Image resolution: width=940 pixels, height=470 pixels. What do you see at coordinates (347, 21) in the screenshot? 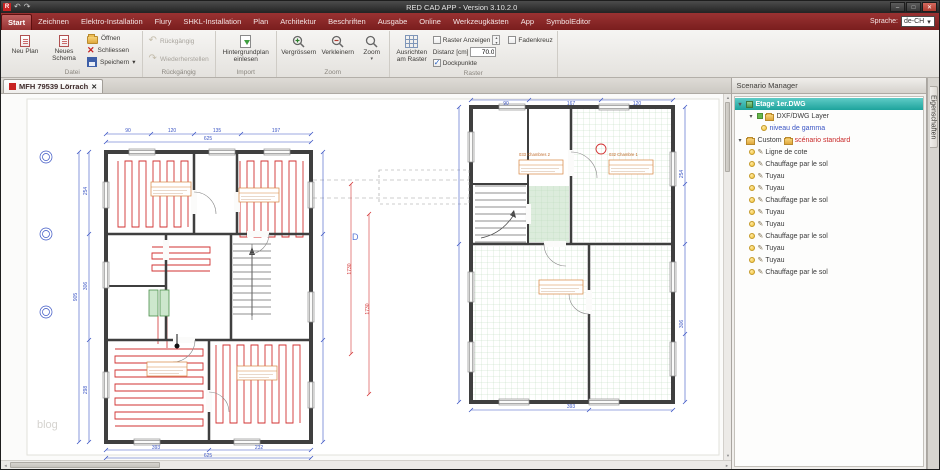
I see `menu-tab-beschriften: Beschriften` at bounding box center [347, 21].